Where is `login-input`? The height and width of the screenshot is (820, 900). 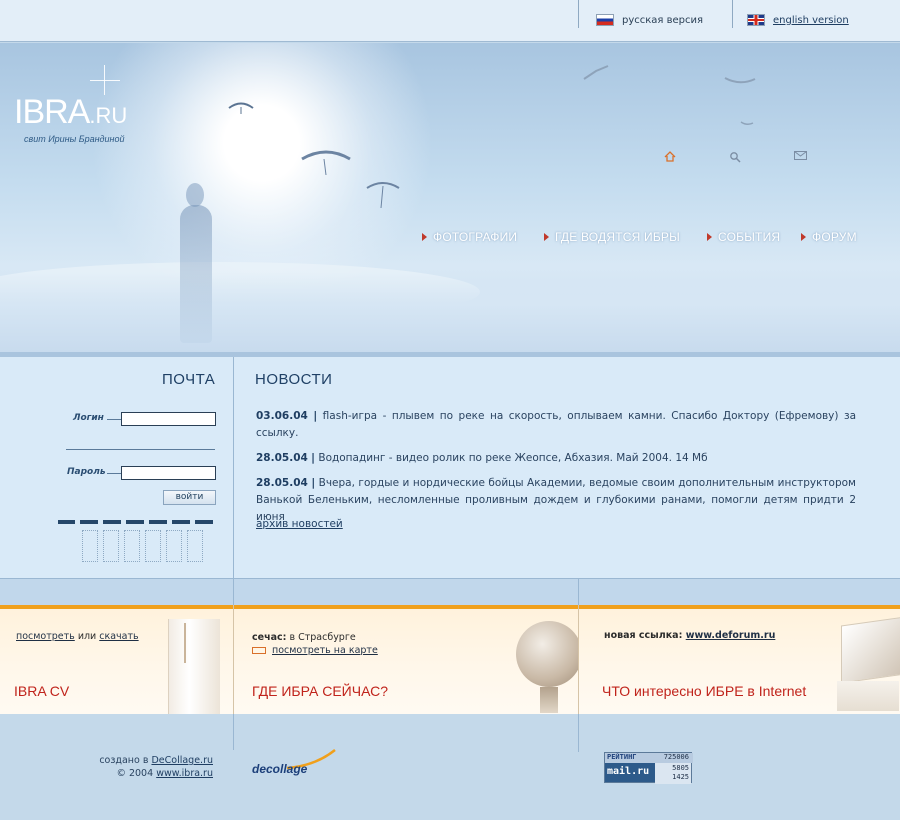
login-input is located at coordinates (168, 419).